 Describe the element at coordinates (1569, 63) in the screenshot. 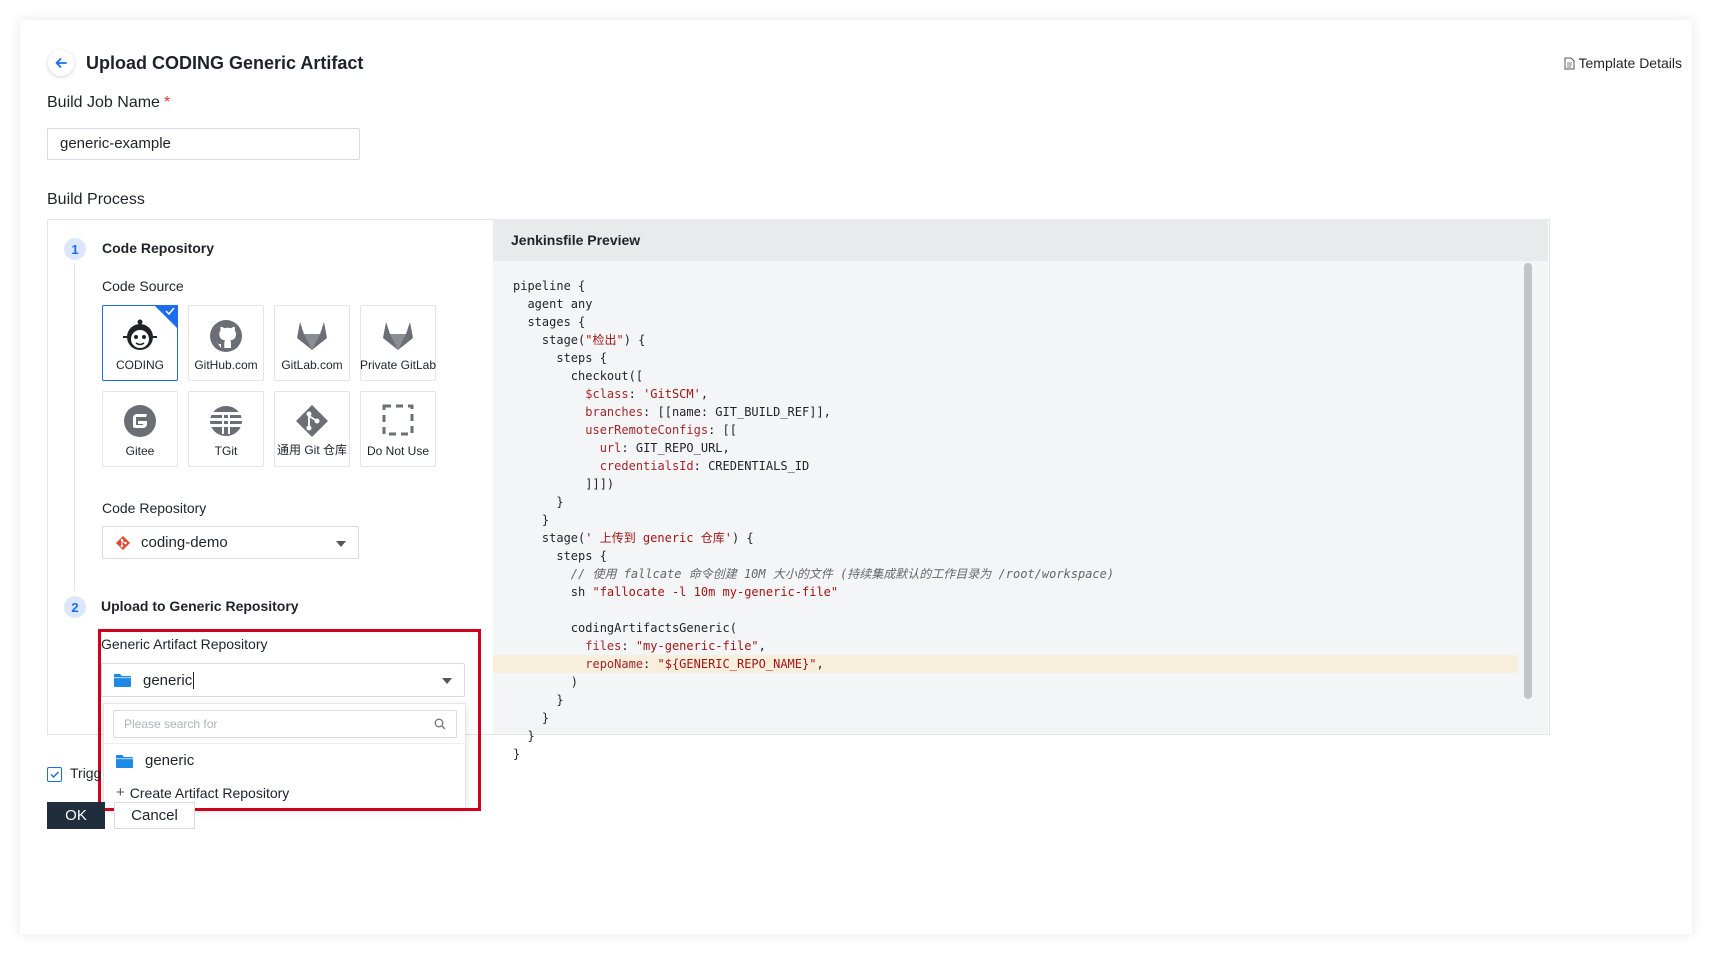

I see `document-icon` at that location.